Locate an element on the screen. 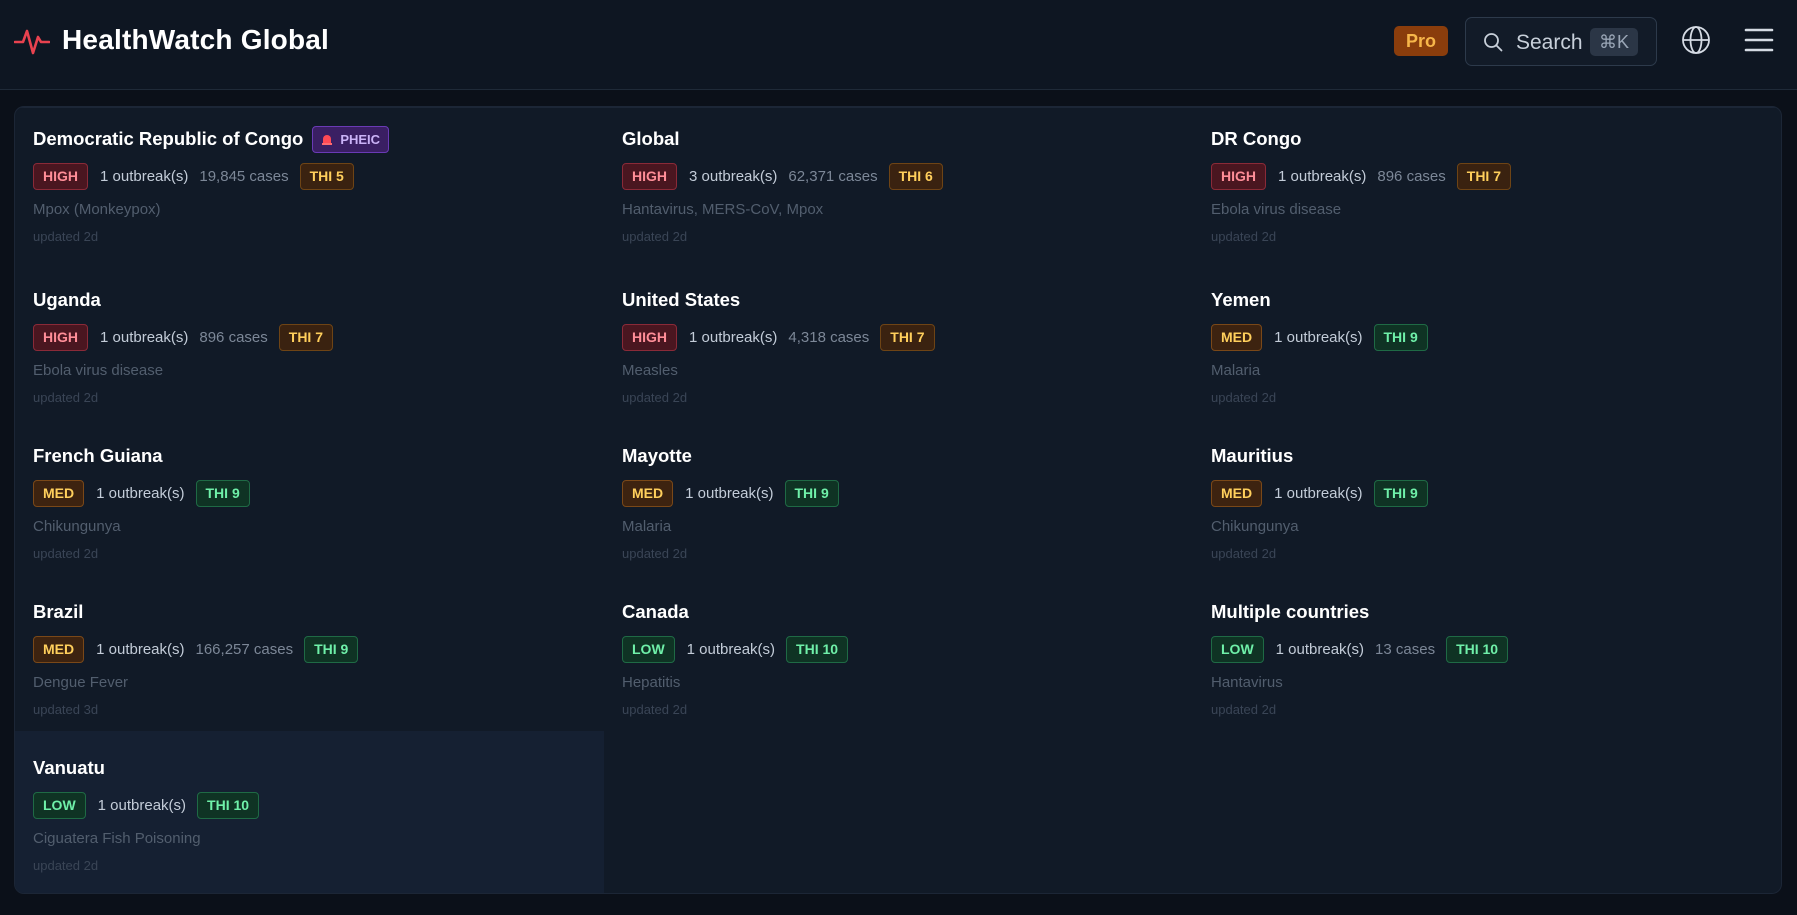 The image size is (1797, 915). country-row: Vanuatu is located at coordinates (318, 768).